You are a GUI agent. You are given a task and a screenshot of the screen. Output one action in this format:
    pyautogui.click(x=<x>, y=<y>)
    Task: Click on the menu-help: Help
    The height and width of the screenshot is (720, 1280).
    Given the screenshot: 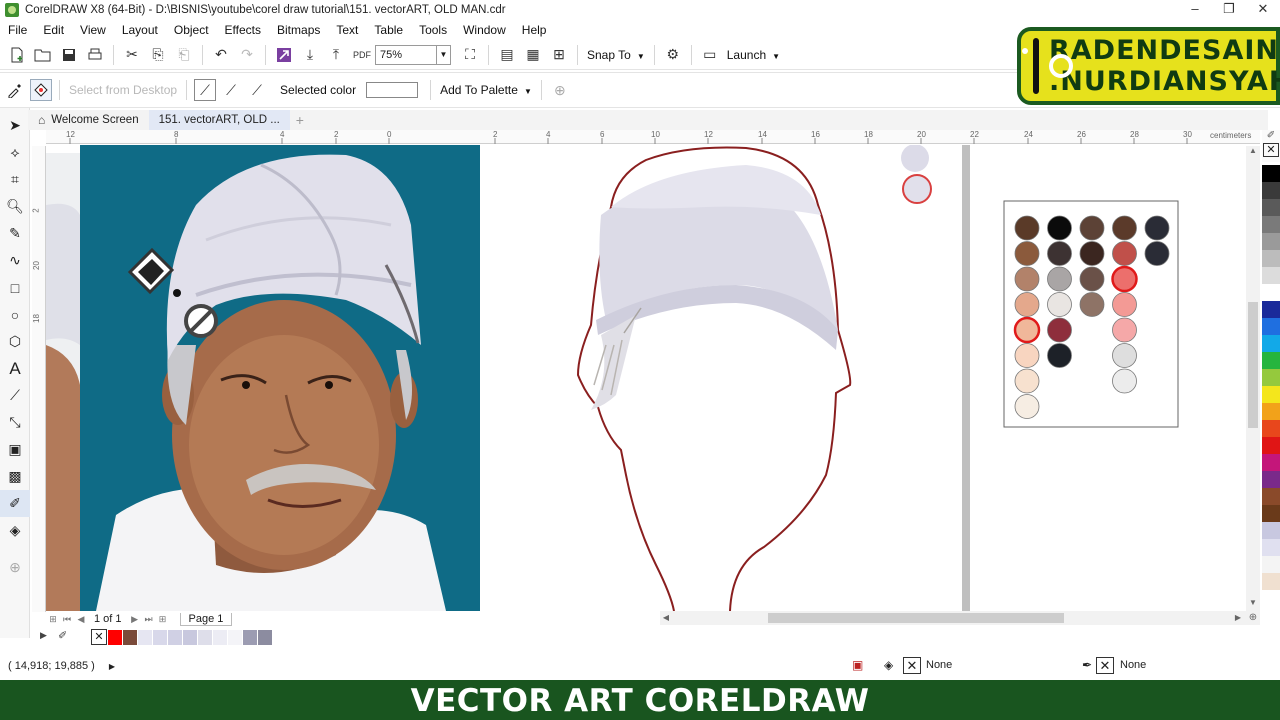 What is the action you would take?
    pyautogui.click(x=534, y=30)
    